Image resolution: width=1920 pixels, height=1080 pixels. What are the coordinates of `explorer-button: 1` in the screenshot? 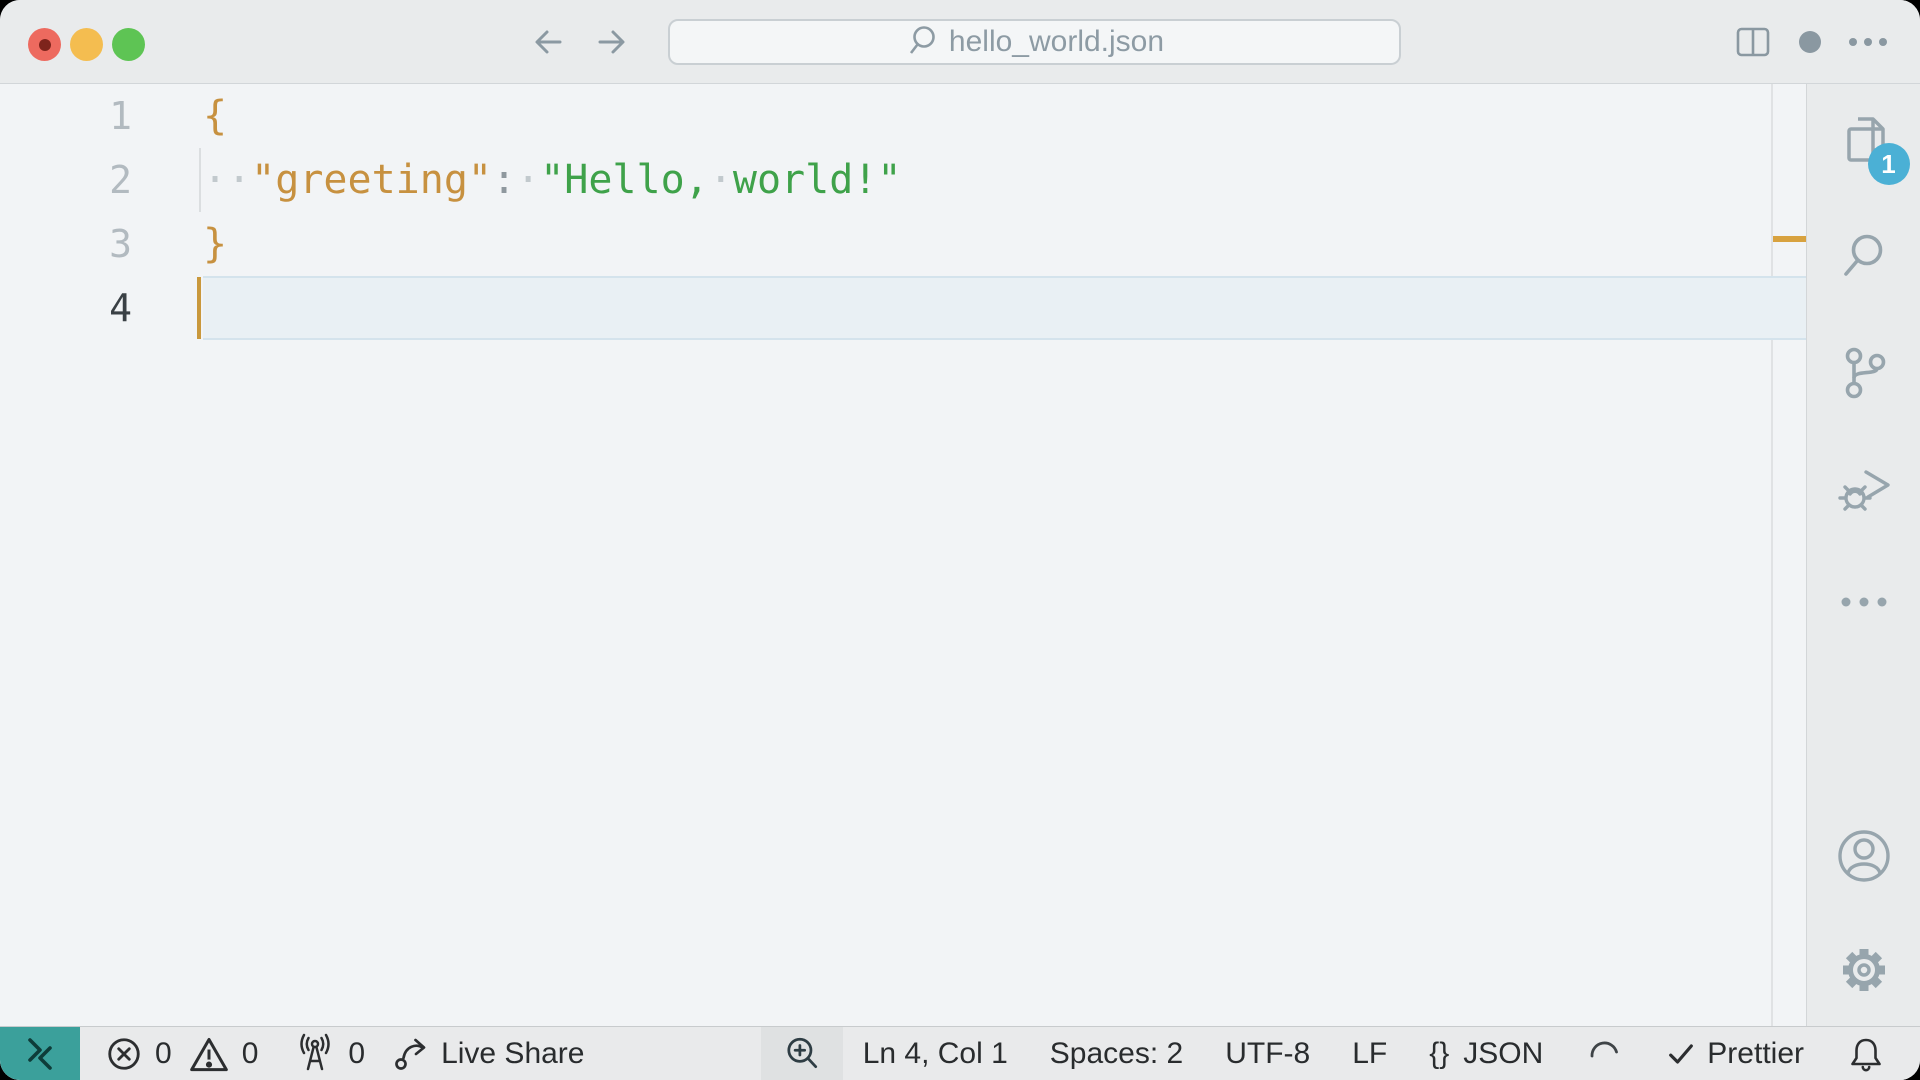 It's located at (1873, 149).